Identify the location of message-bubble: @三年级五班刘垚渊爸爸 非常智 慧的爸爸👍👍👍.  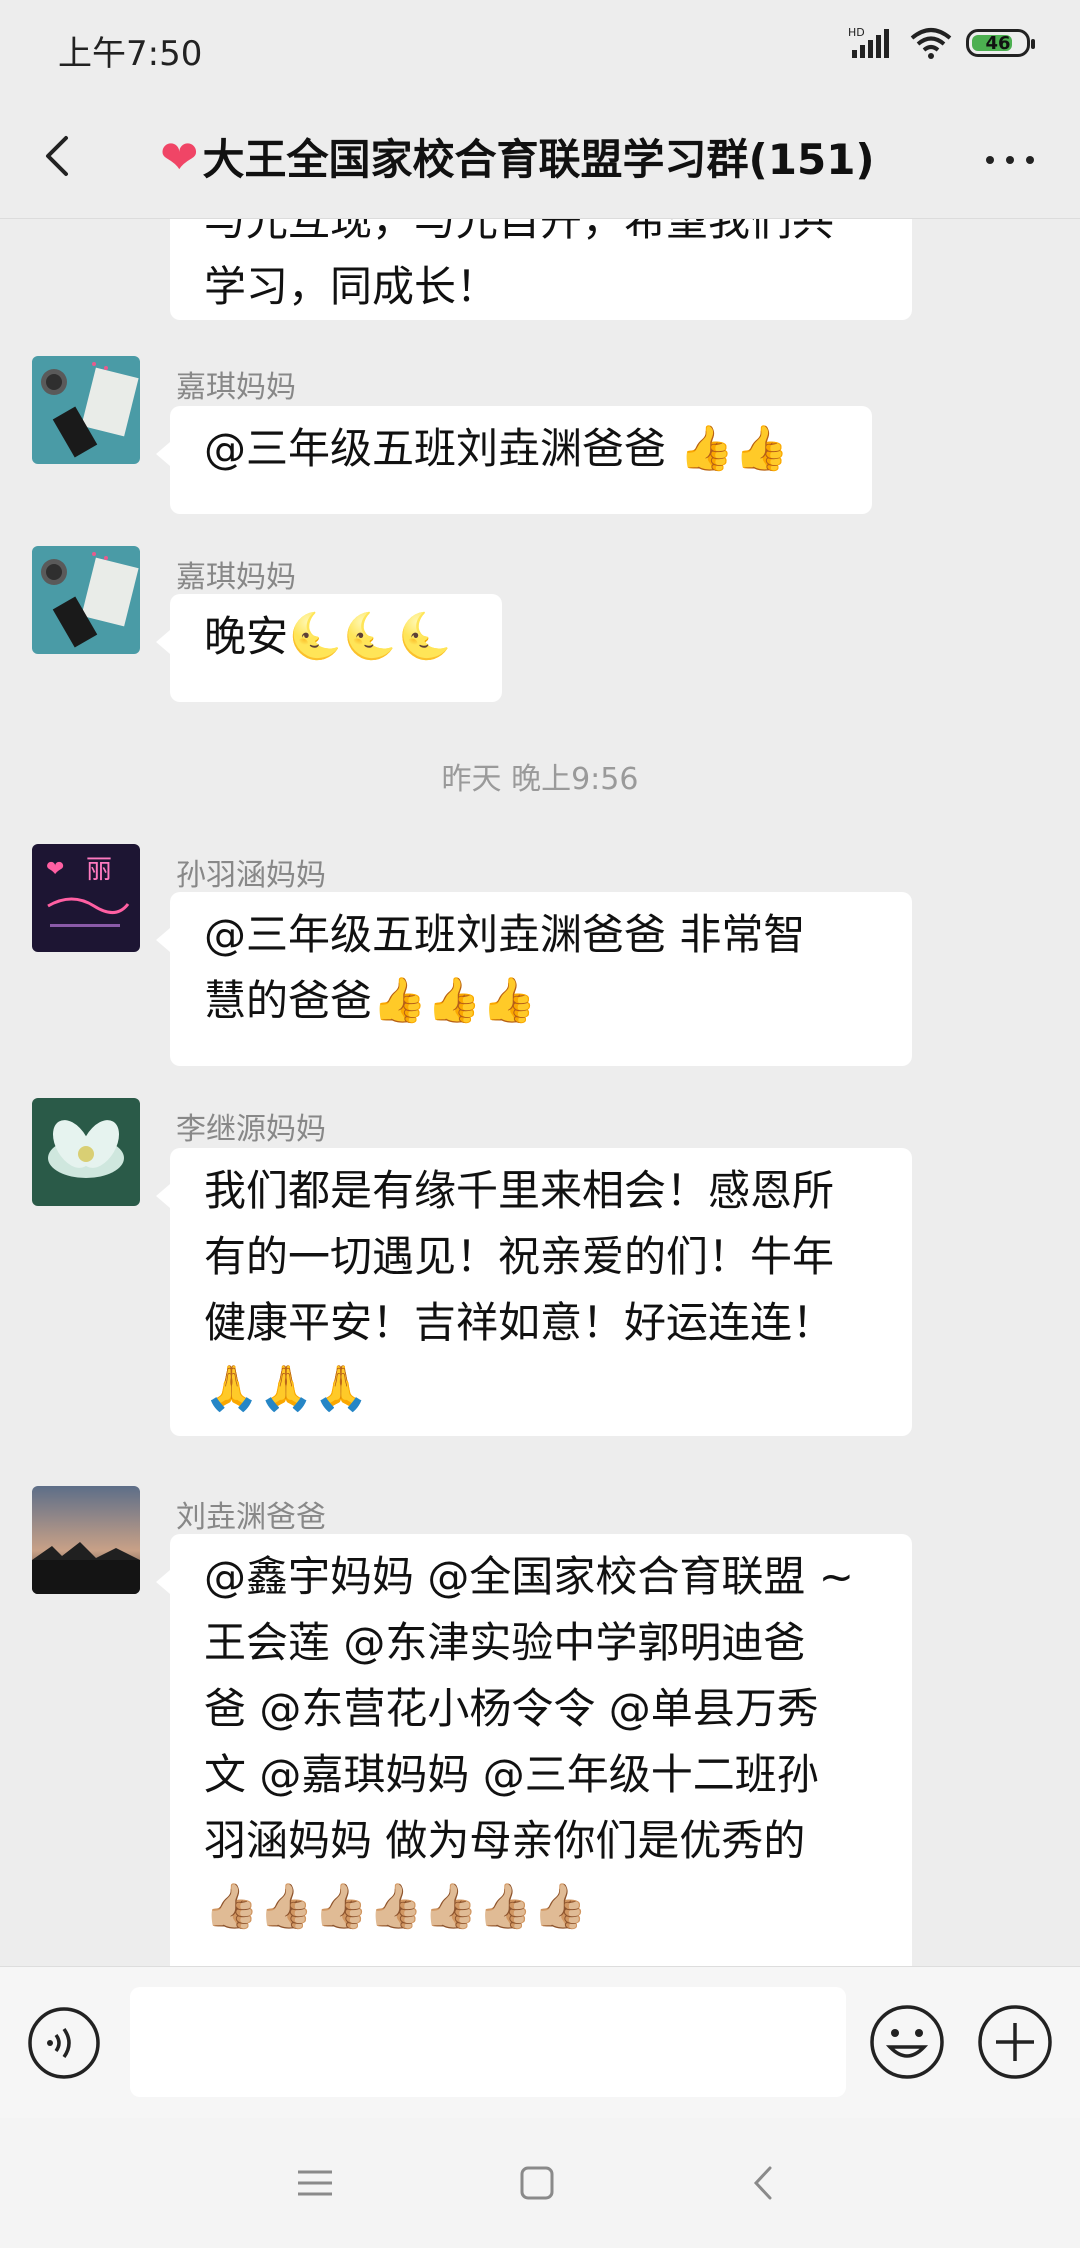
(534, 979).